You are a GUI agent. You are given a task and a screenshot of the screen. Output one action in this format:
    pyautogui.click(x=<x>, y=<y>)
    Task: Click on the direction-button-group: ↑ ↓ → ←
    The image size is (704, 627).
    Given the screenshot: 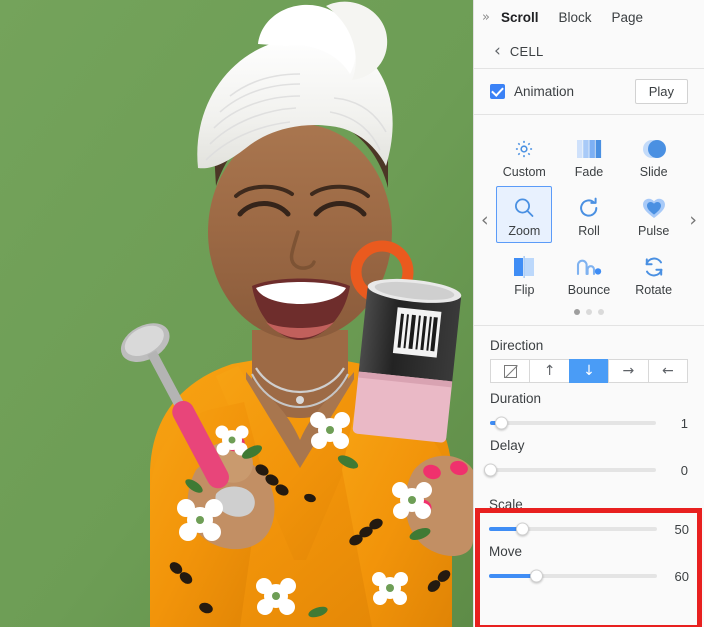 What is the action you would take?
    pyautogui.click(x=589, y=371)
    